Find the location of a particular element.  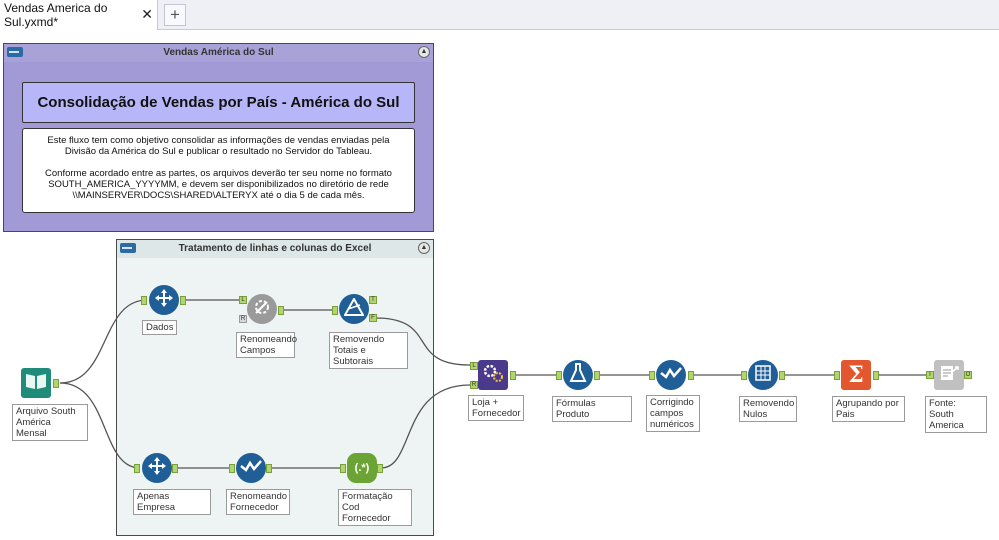

join-right-anchor: R is located at coordinates (474, 385).